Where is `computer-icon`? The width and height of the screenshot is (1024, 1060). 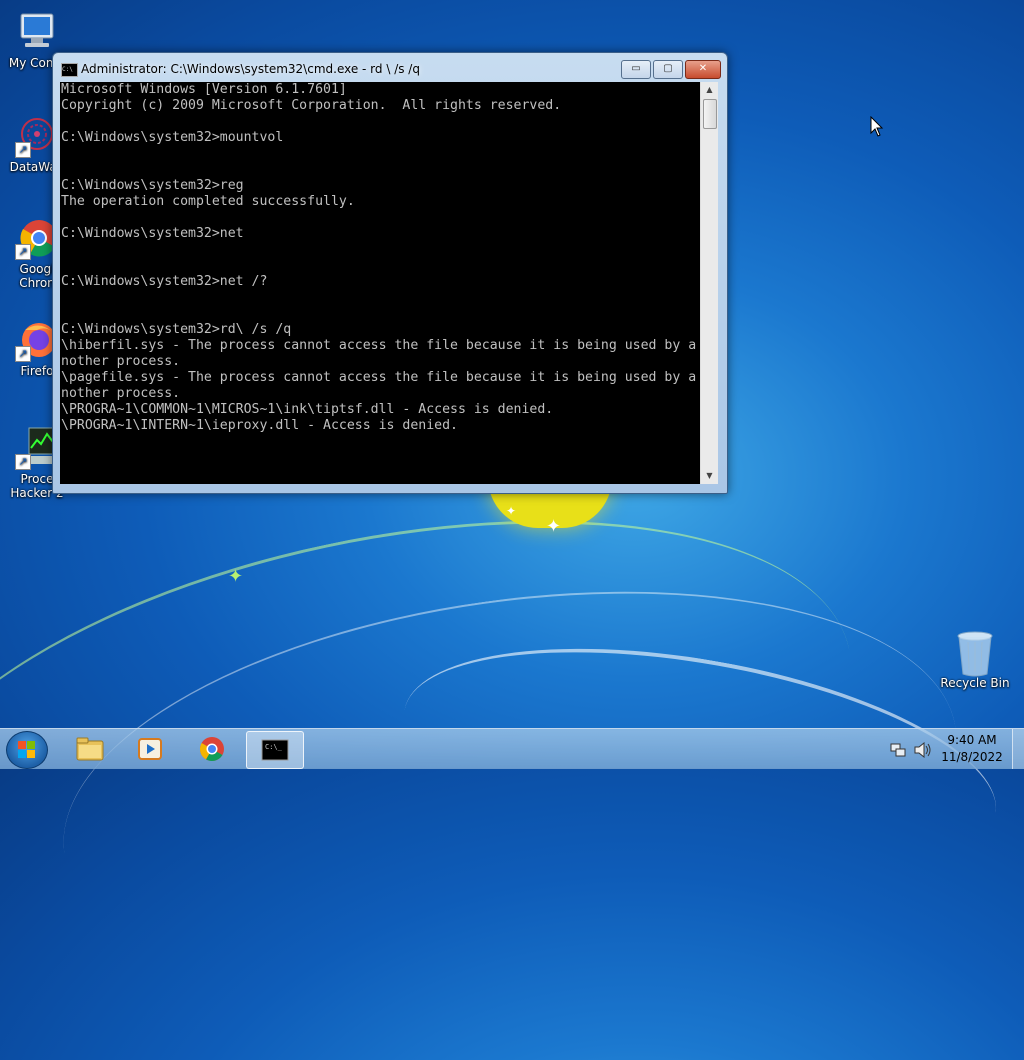 computer-icon is located at coordinates (37, 32).